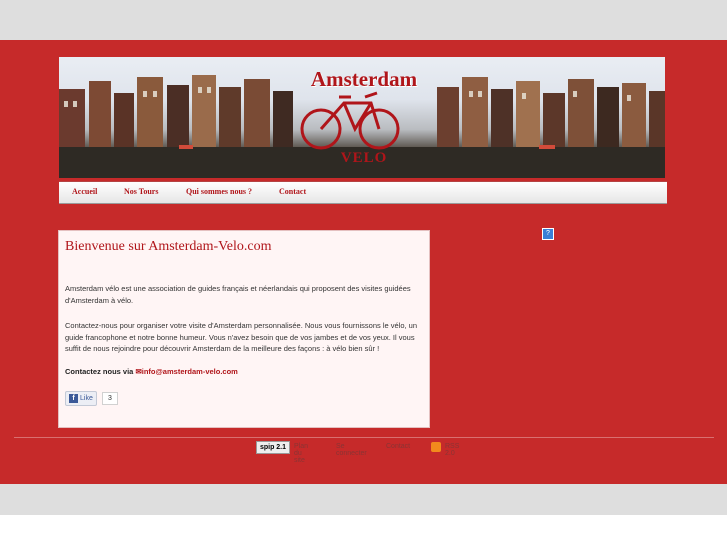 Image resolution: width=727 pixels, height=545 pixels. Describe the element at coordinates (73, 398) in the screenshot. I see `facebook-icon: f` at that location.